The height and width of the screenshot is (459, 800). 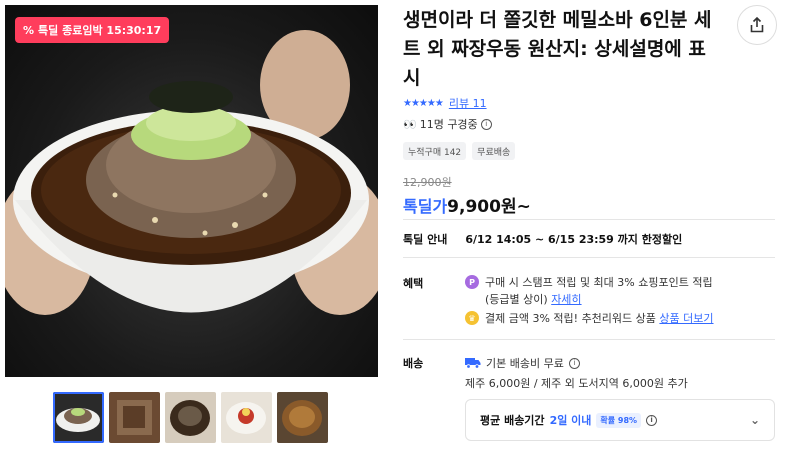 What do you see at coordinates (574, 239) in the screenshot?
I see `deal-period: 6/12 14:05 ~ 6/15 23:59 까지 한정할인` at bounding box center [574, 239].